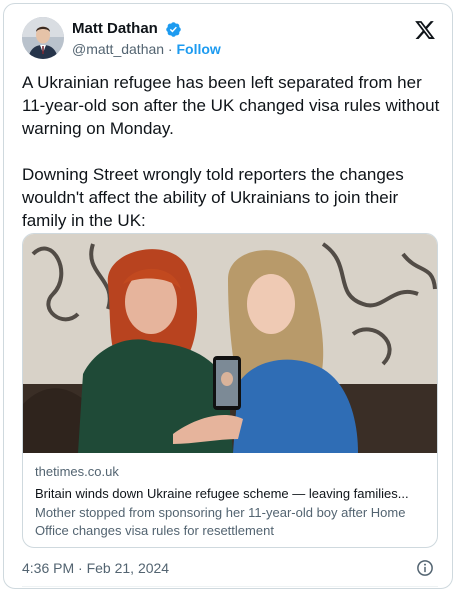  What do you see at coordinates (77, 471) in the screenshot?
I see `link-domain: thetimes.co.uk` at bounding box center [77, 471].